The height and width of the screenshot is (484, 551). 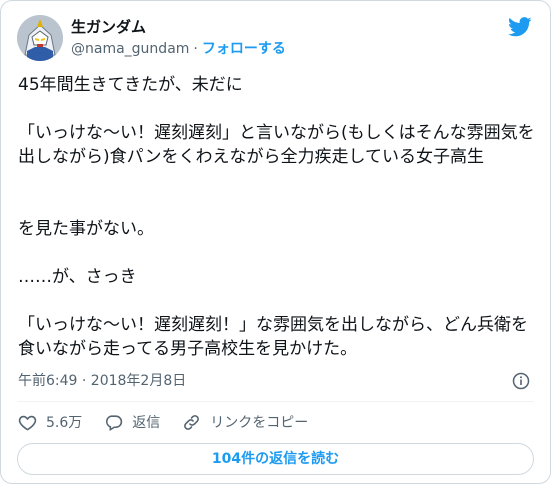 What do you see at coordinates (192, 422) in the screenshot?
I see `link-icon` at bounding box center [192, 422].